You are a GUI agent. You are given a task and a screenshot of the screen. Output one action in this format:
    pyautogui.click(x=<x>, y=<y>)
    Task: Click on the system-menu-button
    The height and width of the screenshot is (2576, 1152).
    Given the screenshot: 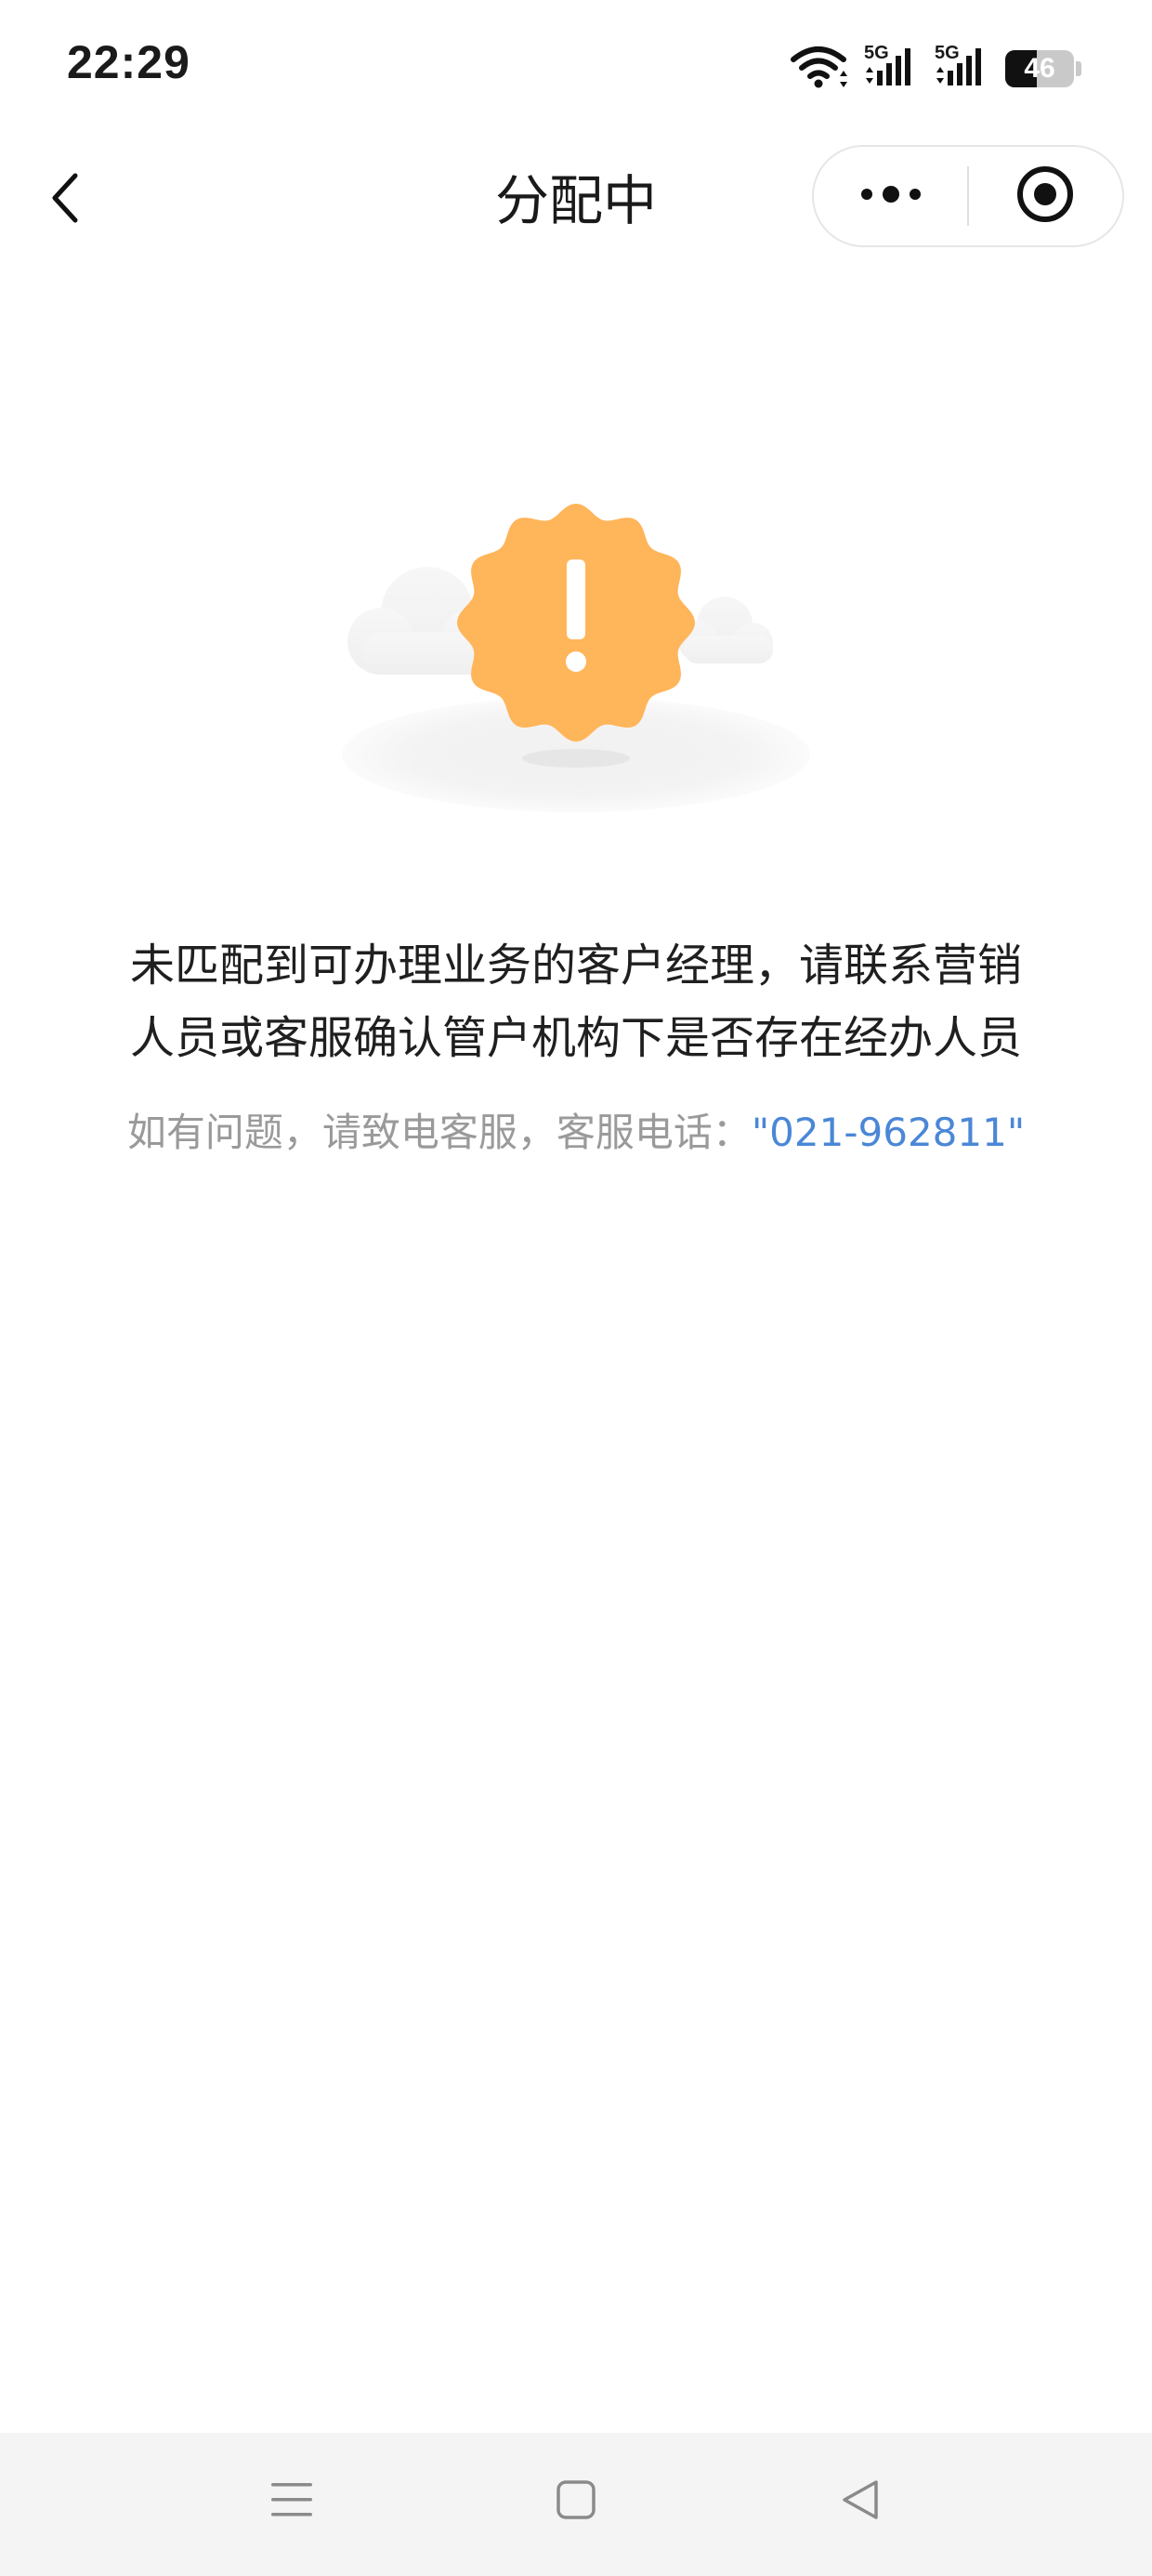 What is the action you would take?
    pyautogui.click(x=292, y=2501)
    